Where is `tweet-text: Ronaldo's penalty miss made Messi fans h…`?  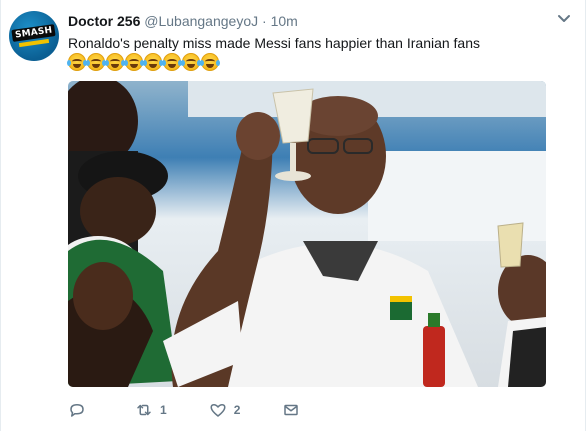
tweet-text: Ronaldo's penalty miss made Messi fans h… is located at coordinates (274, 43).